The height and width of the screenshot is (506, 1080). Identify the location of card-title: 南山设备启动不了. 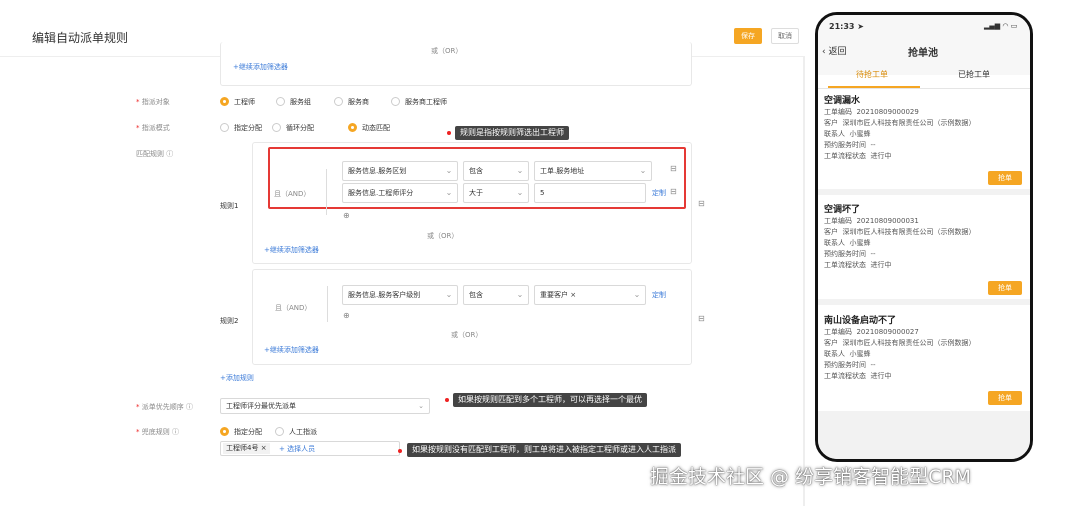
(860, 321).